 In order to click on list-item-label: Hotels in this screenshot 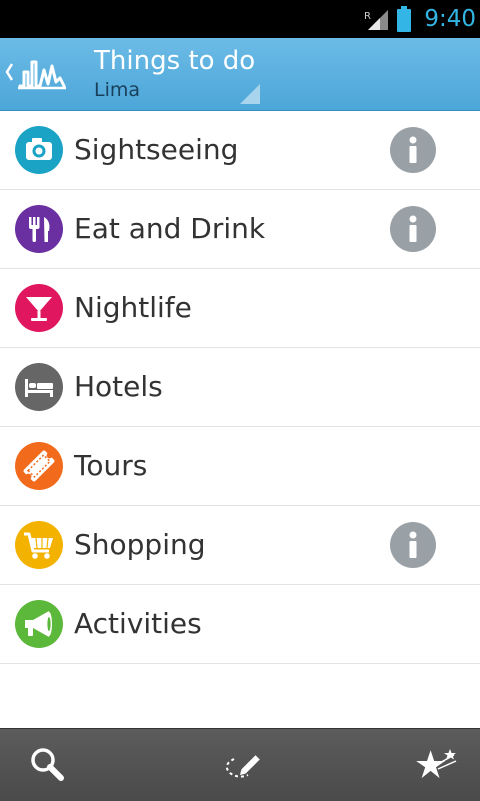, I will do `click(118, 386)`.